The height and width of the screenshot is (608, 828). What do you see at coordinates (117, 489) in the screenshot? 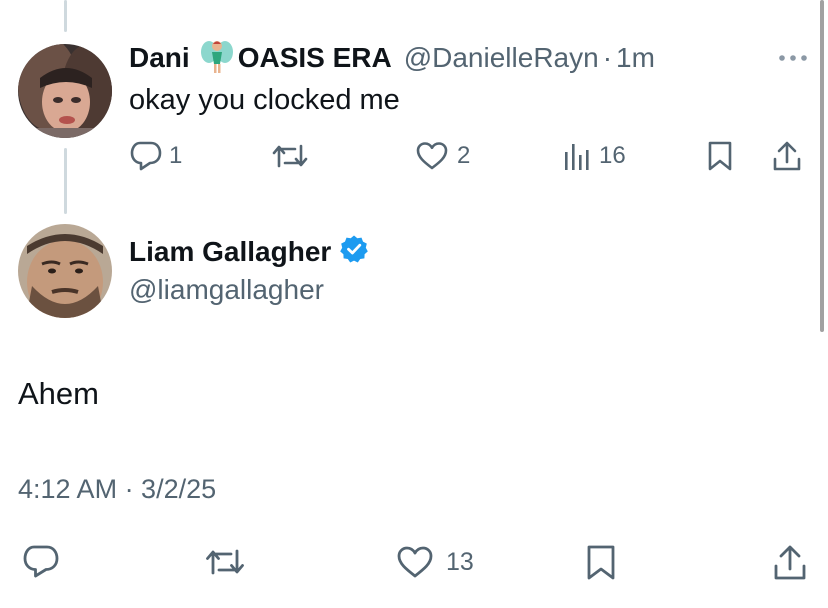
I see `timestamp: 4:12 AM · 3/2/25` at bounding box center [117, 489].